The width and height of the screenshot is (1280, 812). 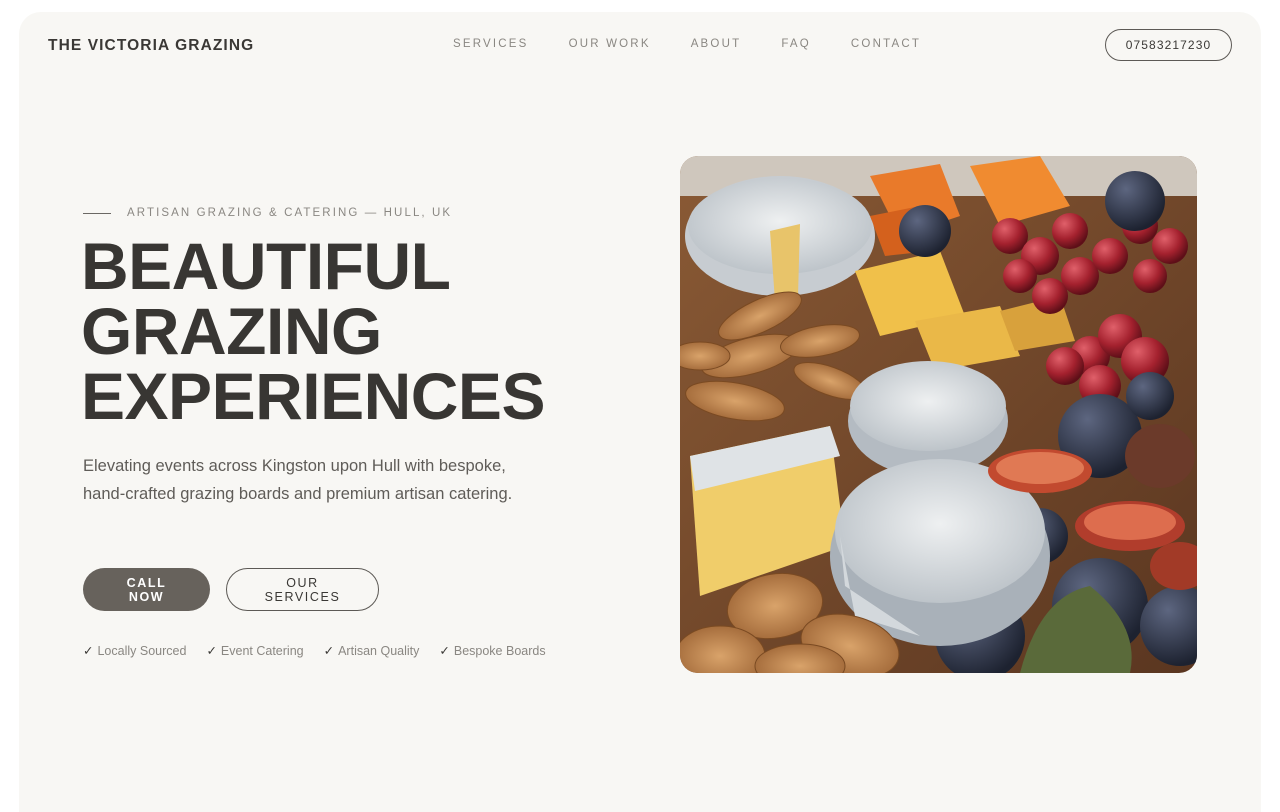 I want to click on feature-label: Locally Sourced, so click(x=142, y=651).